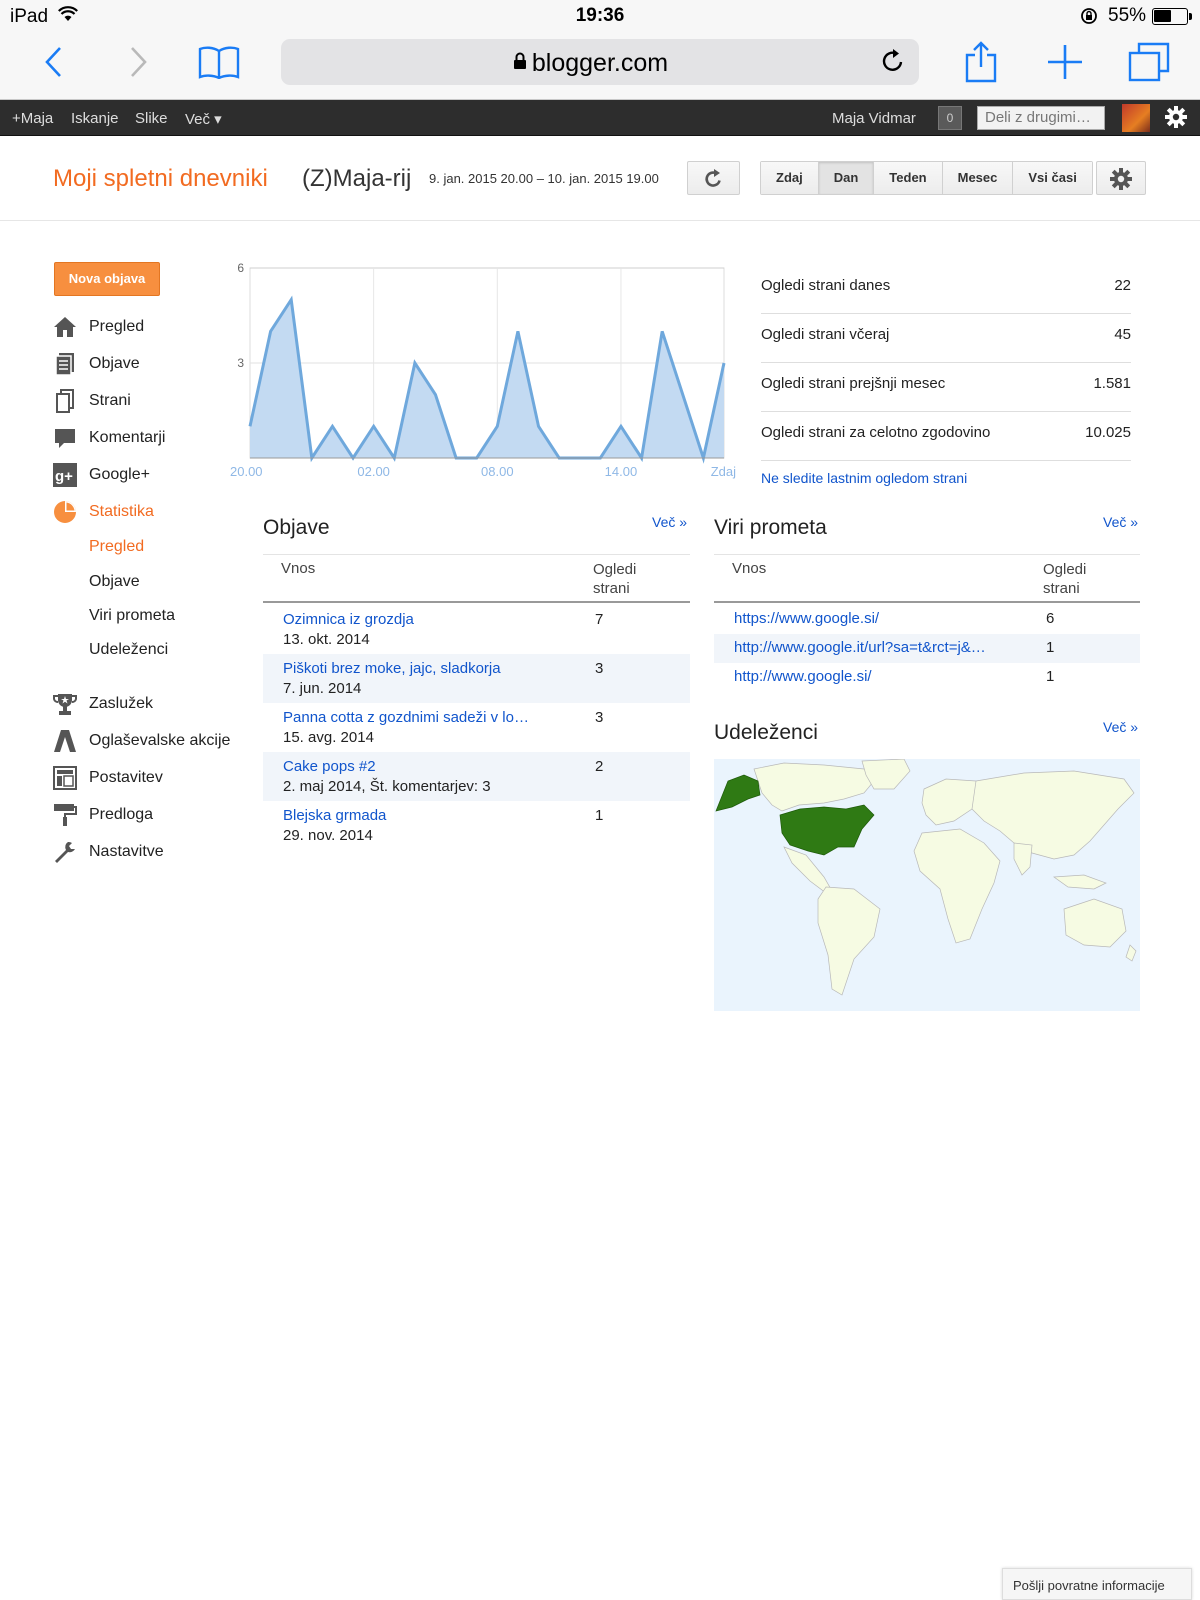  Describe the element at coordinates (110, 400) in the screenshot. I see `sidebar-item-label: Strani` at that location.